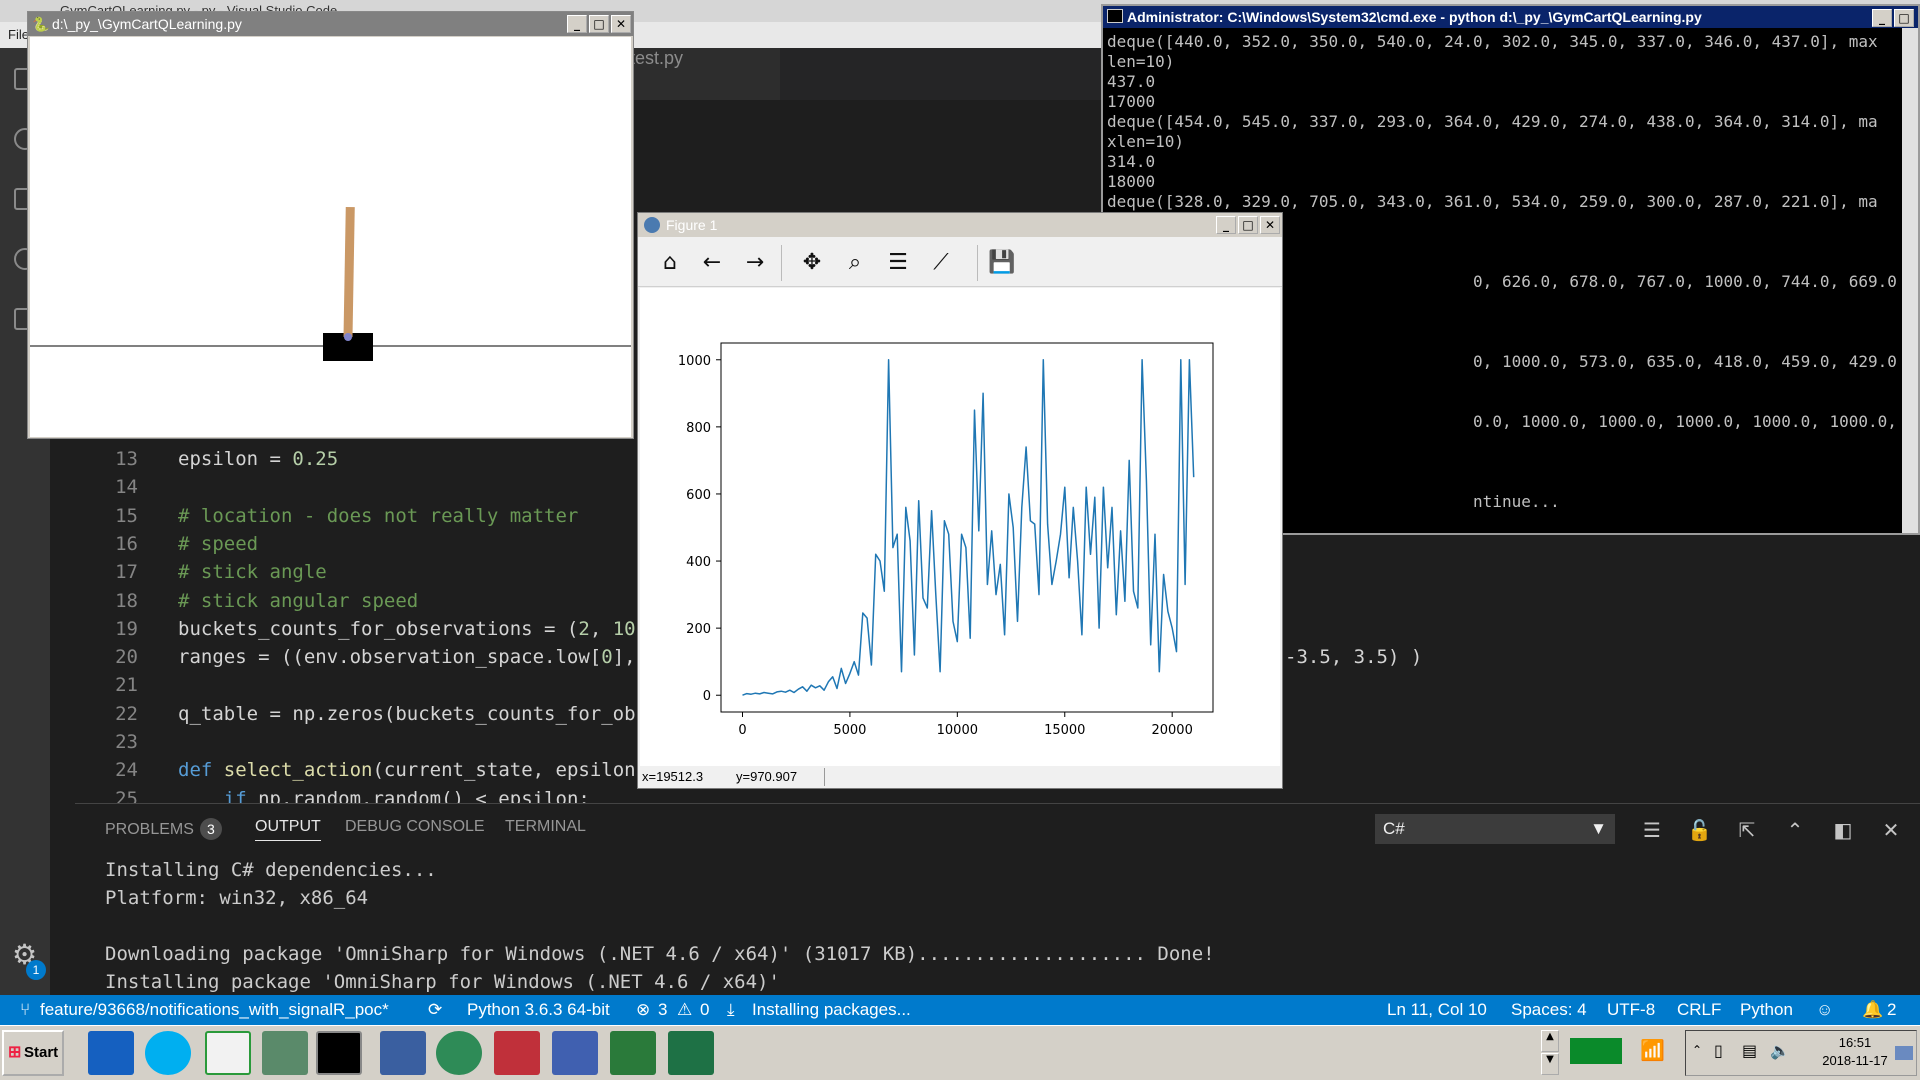  Describe the element at coordinates (330, 24) in the screenshot. I see `gym-titlebar: 🐍 d:\_py_\GymCartQLearning.py _ □ ✕` at that location.